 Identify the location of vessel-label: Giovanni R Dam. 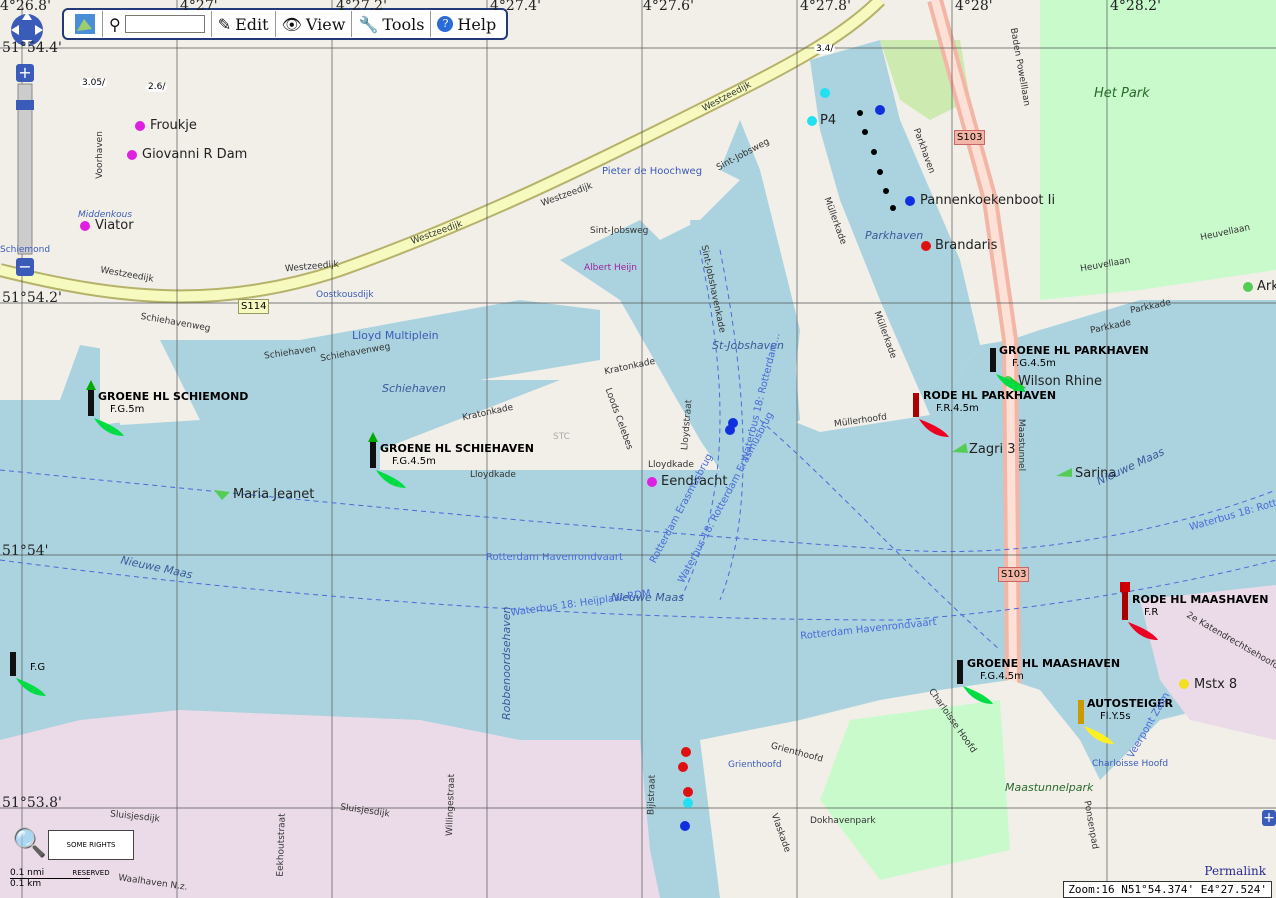
(194, 154).